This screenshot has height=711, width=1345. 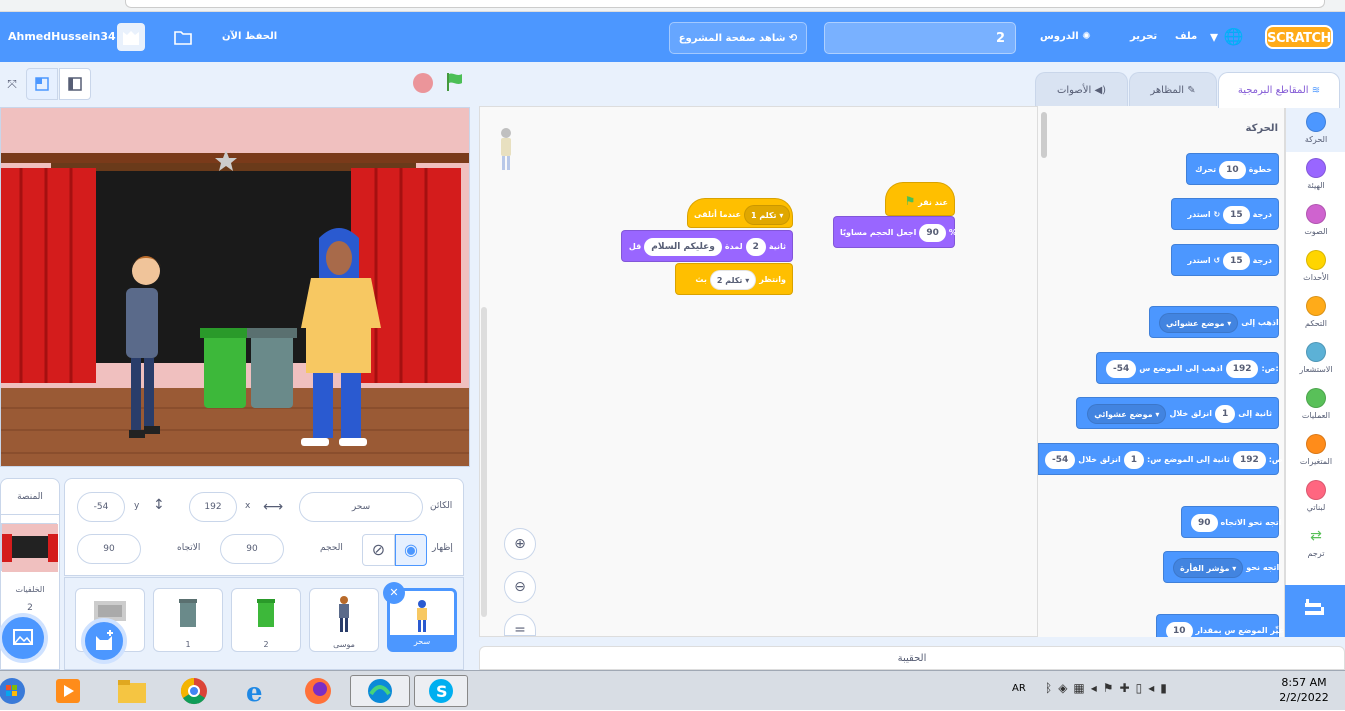 I want to click on point-direction-label: اتجه نحو الاتجاه, so click(x=1251, y=522).